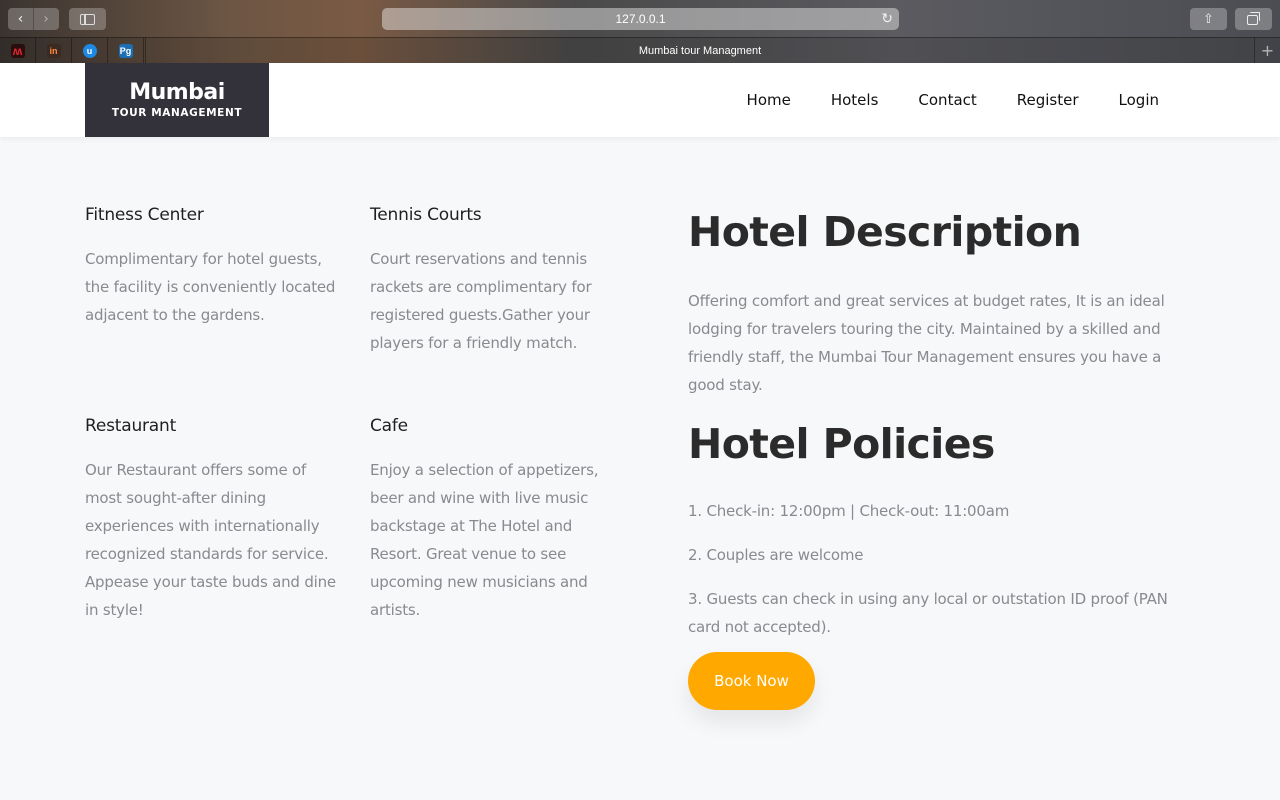 This screenshot has height=800, width=1280. I want to click on share-icon: ⇧, so click(1208, 19).